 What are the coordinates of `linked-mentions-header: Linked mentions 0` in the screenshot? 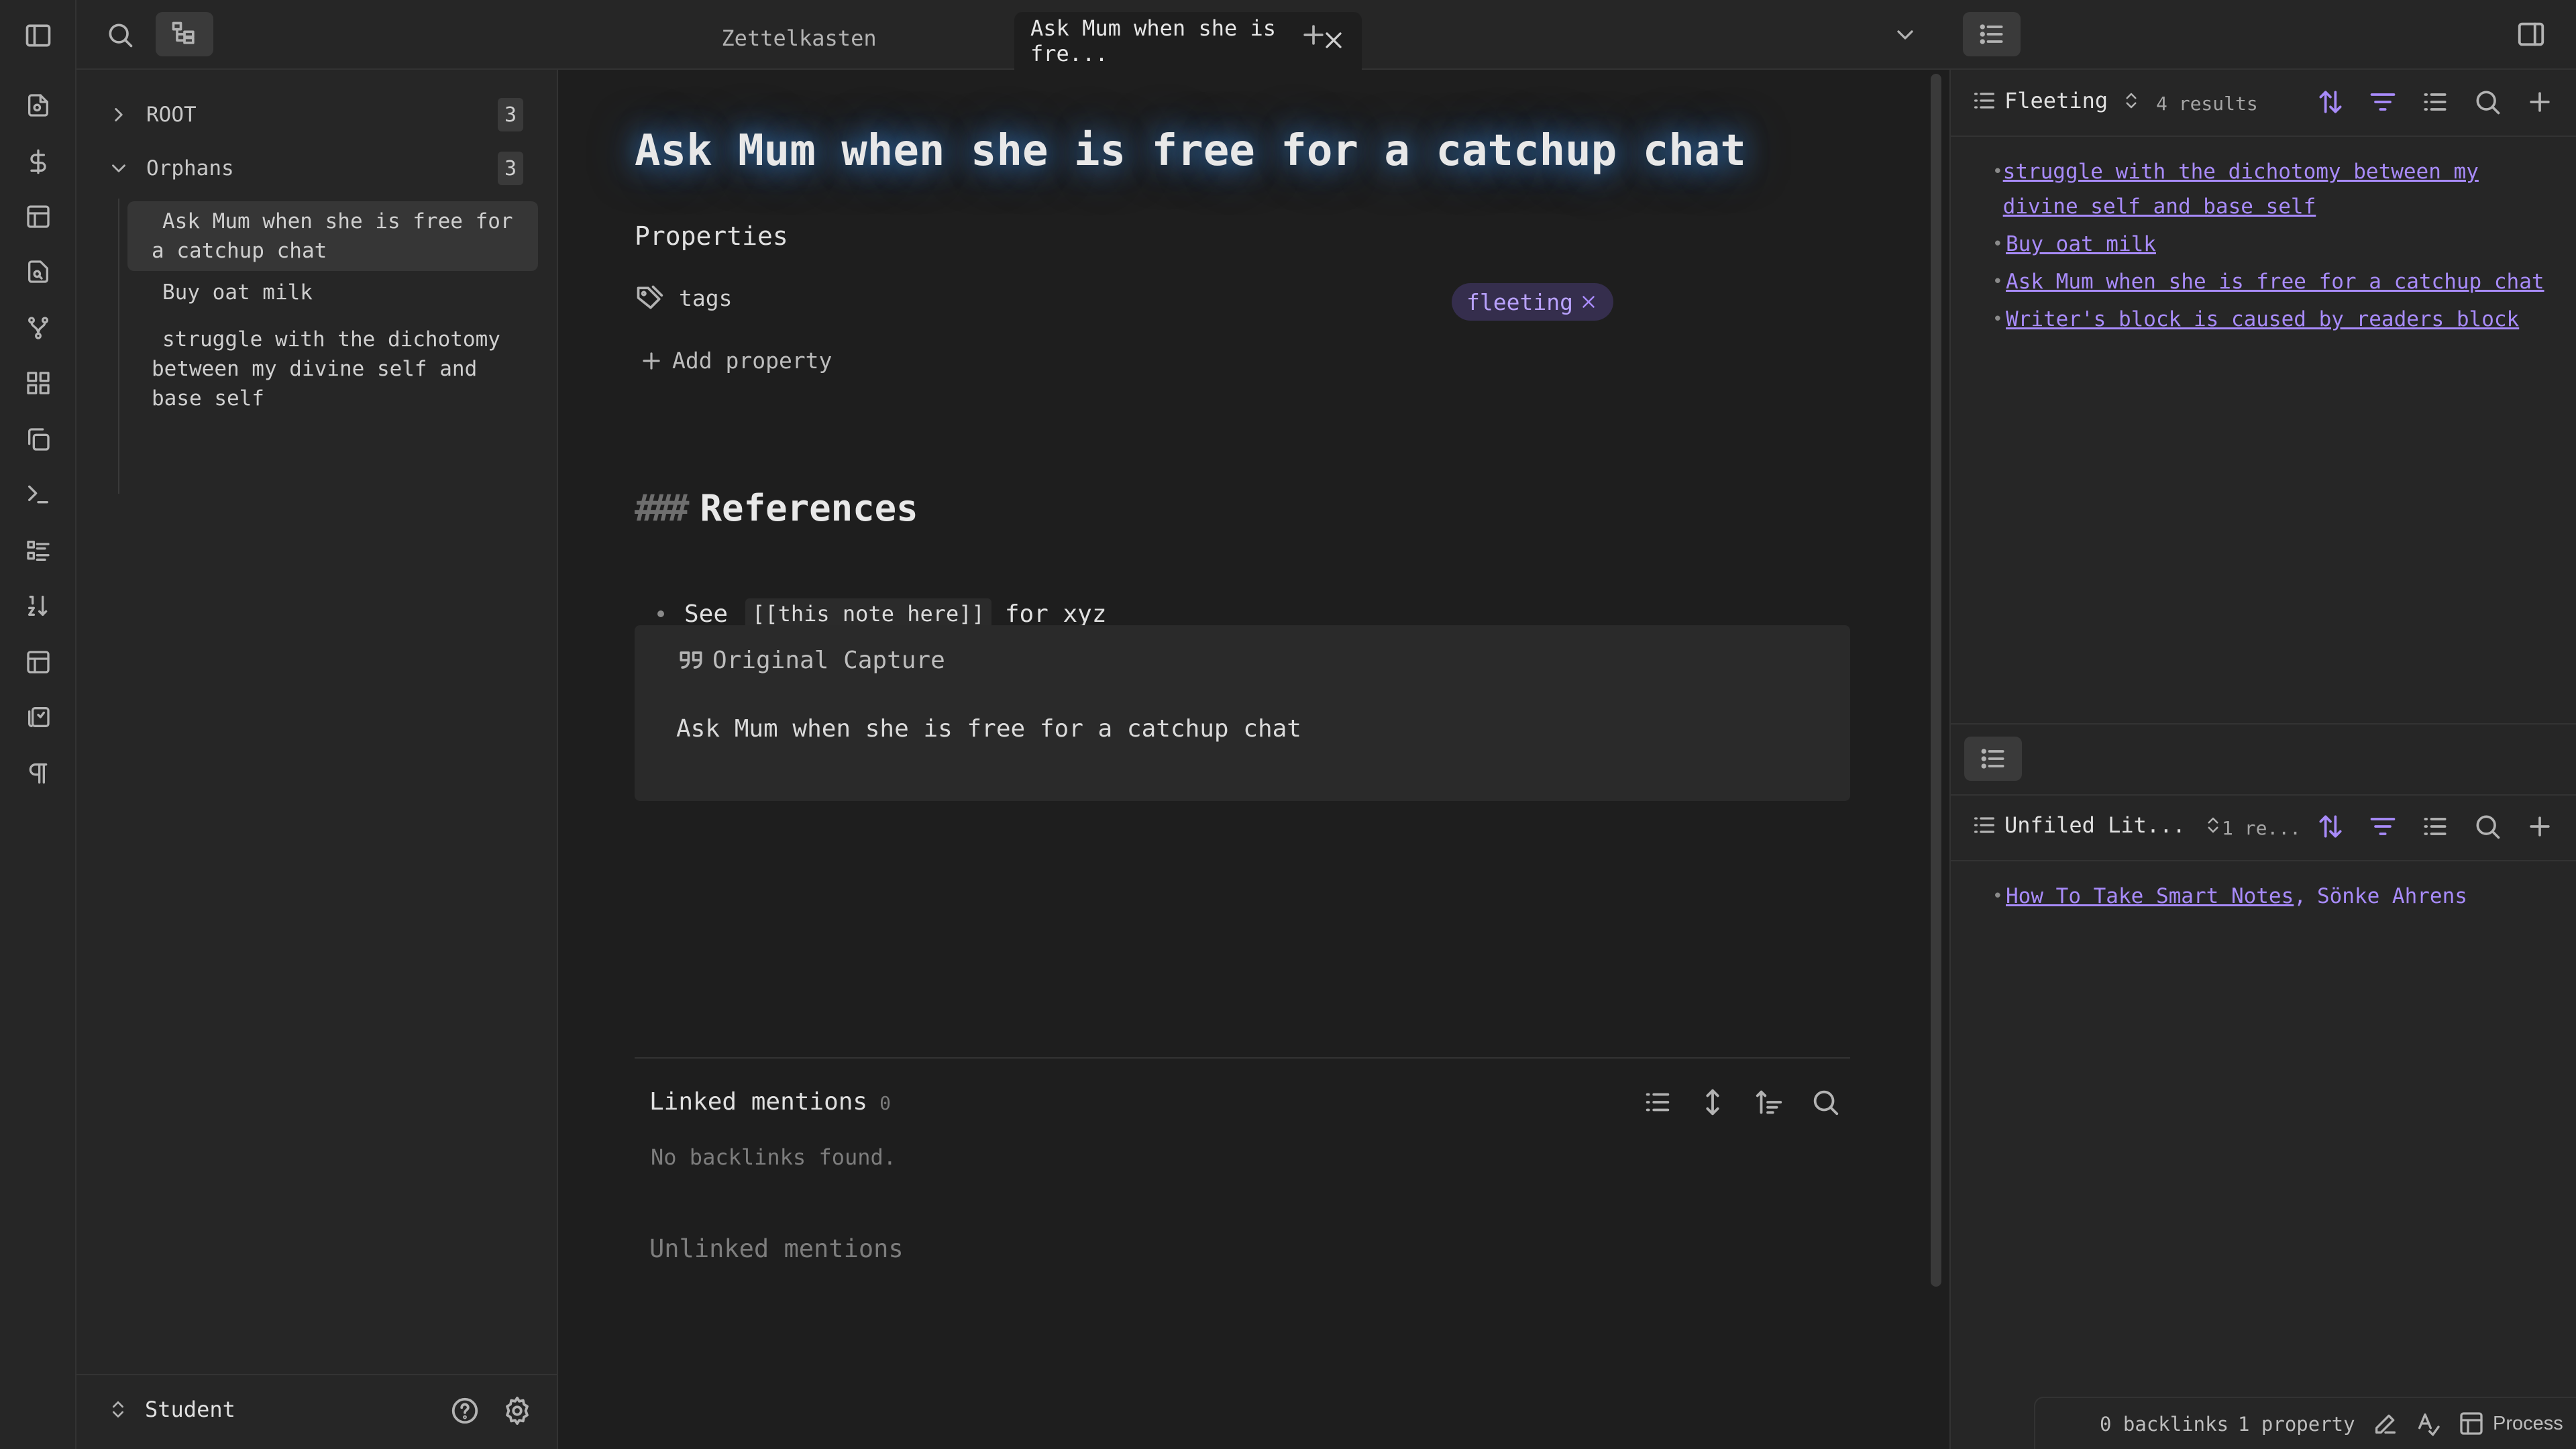 It's located at (770, 1102).